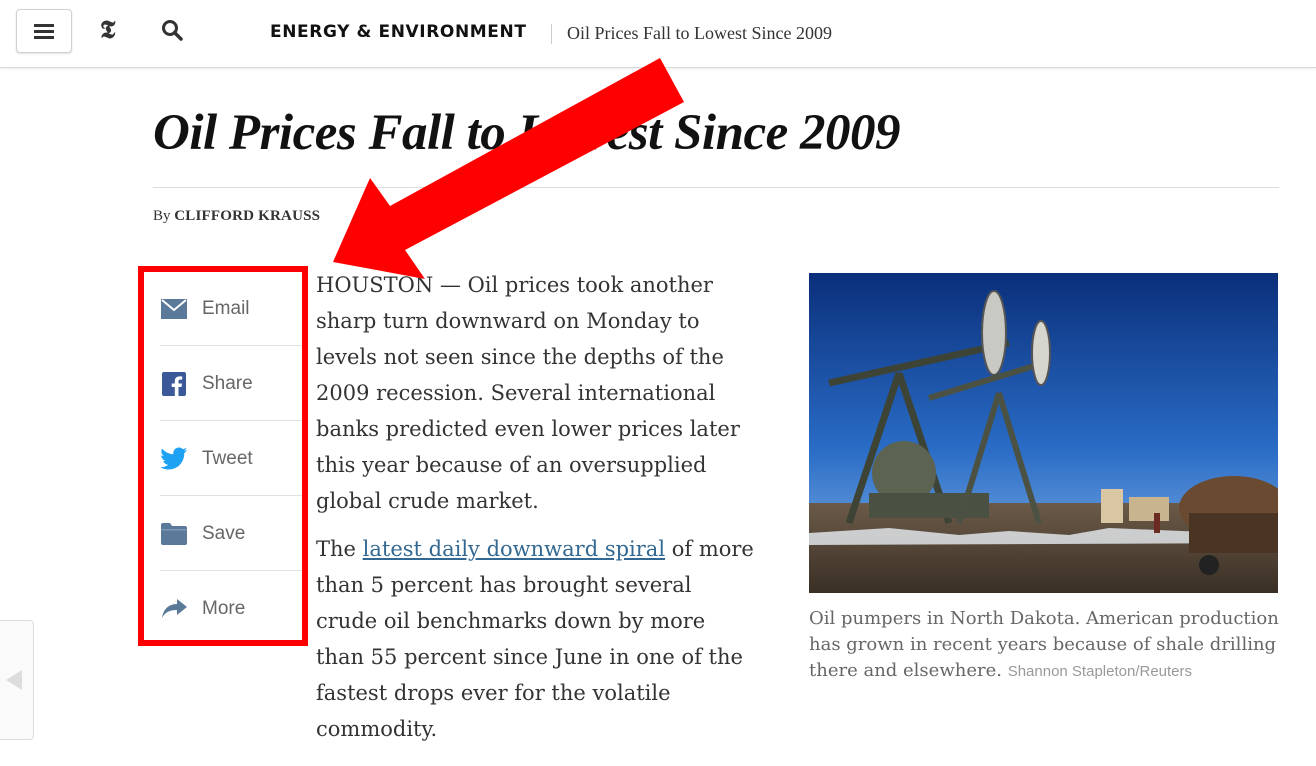 The height and width of the screenshot is (766, 1316). What do you see at coordinates (227, 383) in the screenshot?
I see `share-label: Share` at bounding box center [227, 383].